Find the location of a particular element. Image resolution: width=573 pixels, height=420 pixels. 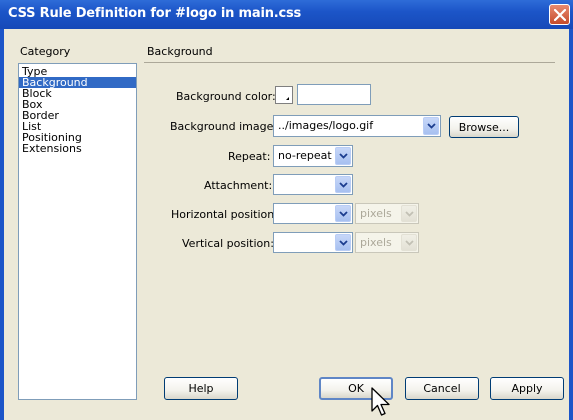

category-item-extensions: Extensions is located at coordinates (77, 148).